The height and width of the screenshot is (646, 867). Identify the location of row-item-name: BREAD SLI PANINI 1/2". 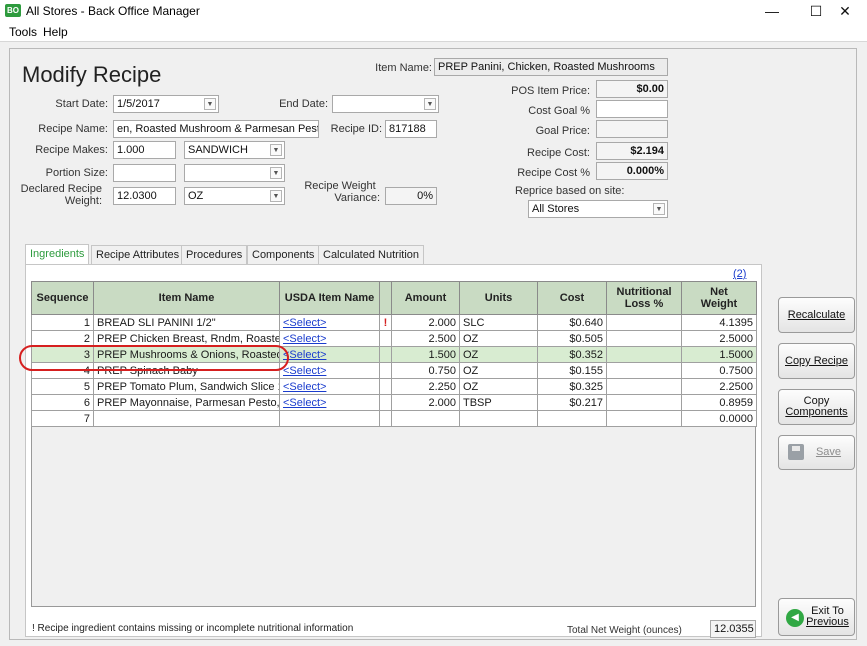
(186, 322).